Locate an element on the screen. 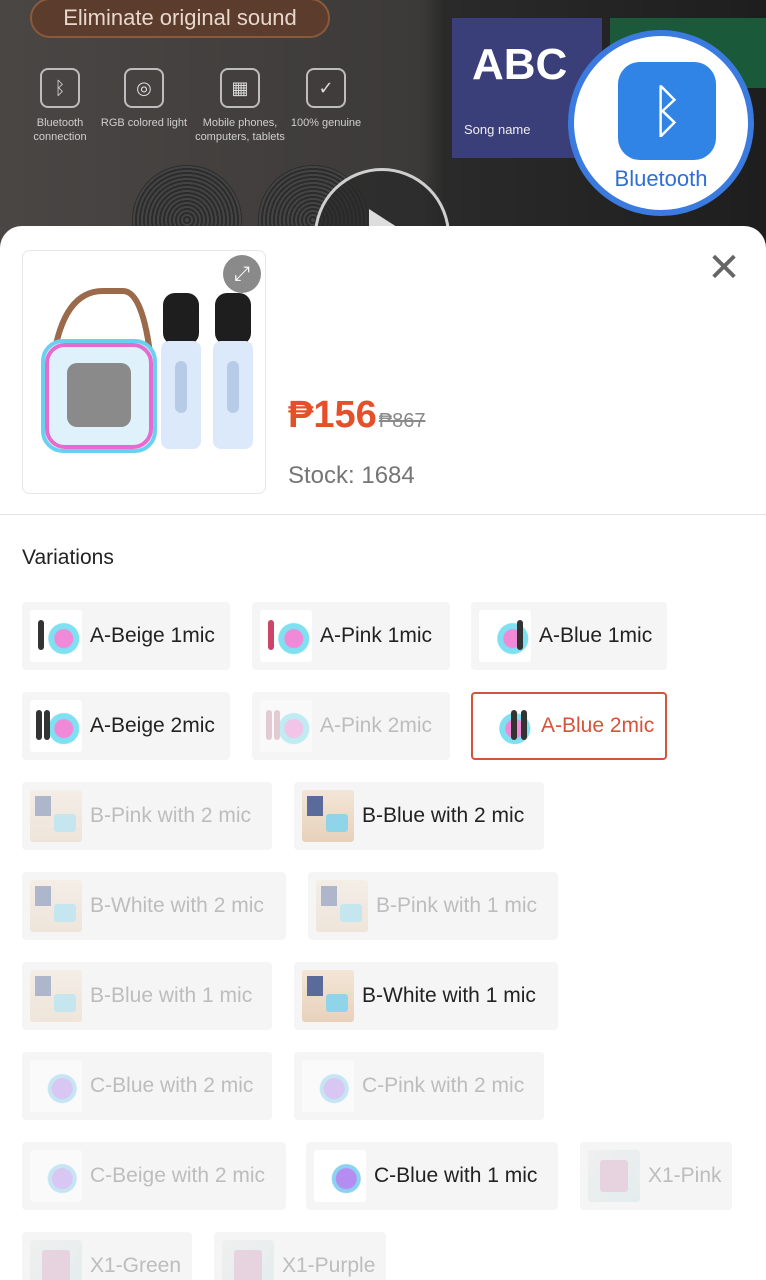 This screenshot has height=1280, width=766. variation-chip: B-White with 1 mic is located at coordinates (426, 996).